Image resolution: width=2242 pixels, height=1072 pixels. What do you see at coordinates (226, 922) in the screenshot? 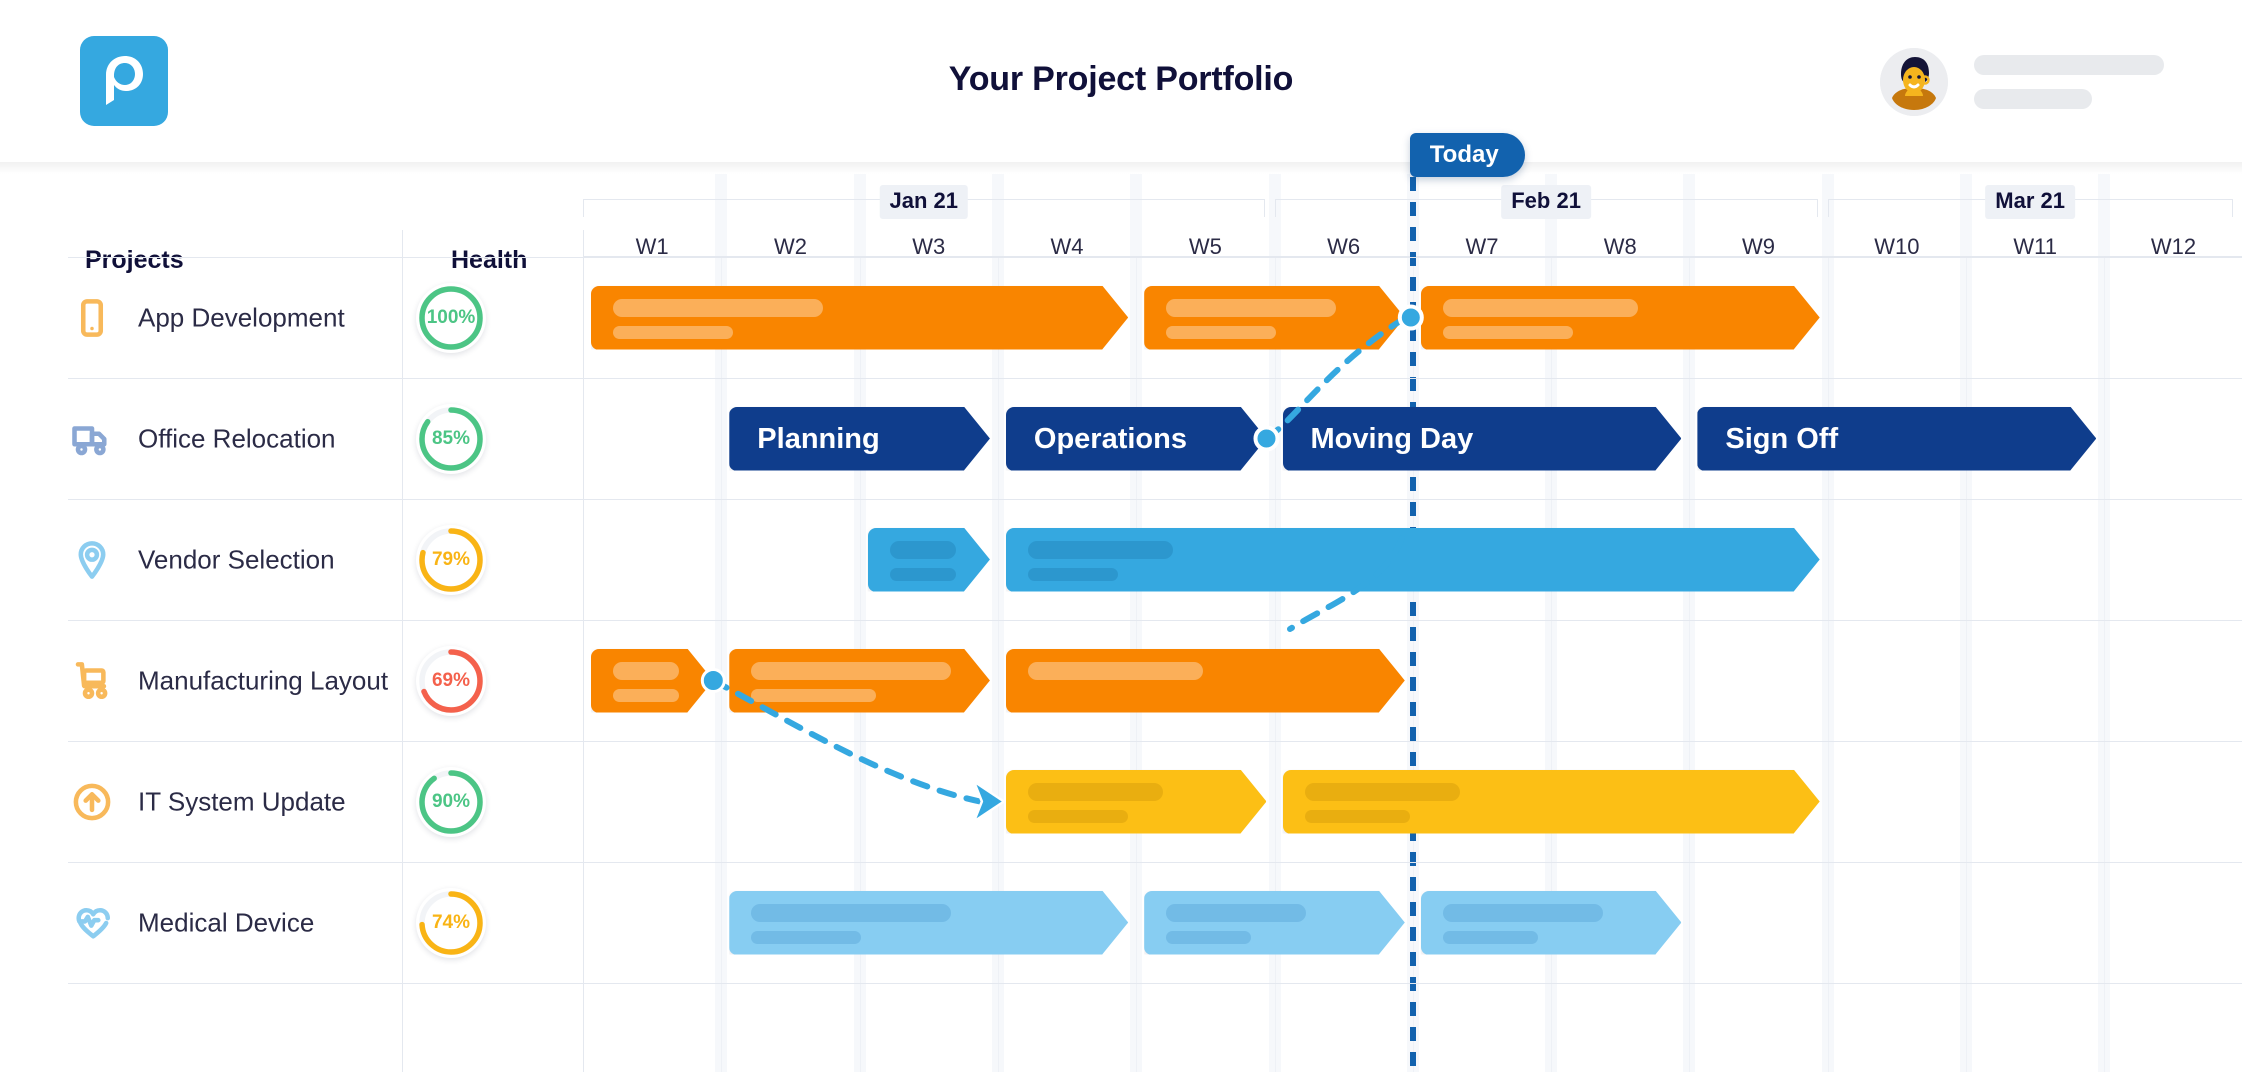
I see `project-name: Medical Device` at bounding box center [226, 922].